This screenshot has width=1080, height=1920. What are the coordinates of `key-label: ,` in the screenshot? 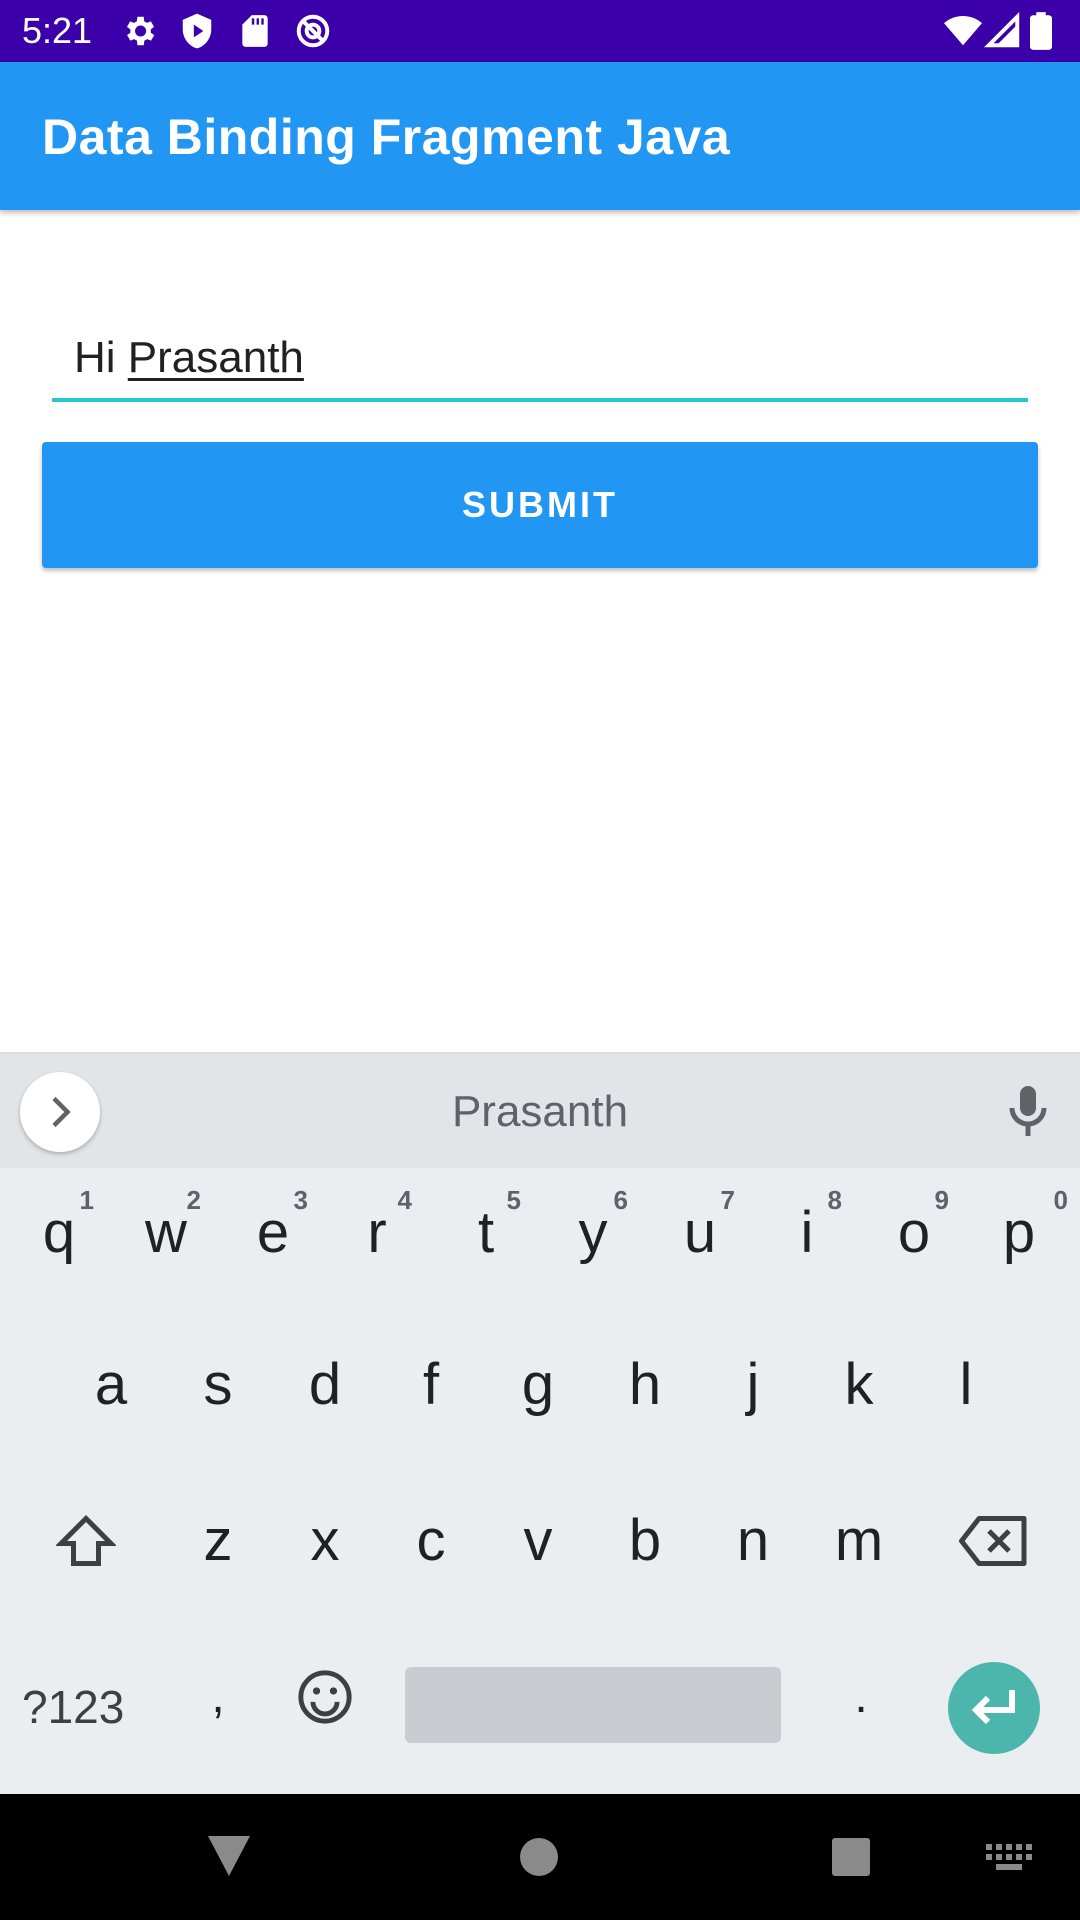 It's located at (218, 1696).